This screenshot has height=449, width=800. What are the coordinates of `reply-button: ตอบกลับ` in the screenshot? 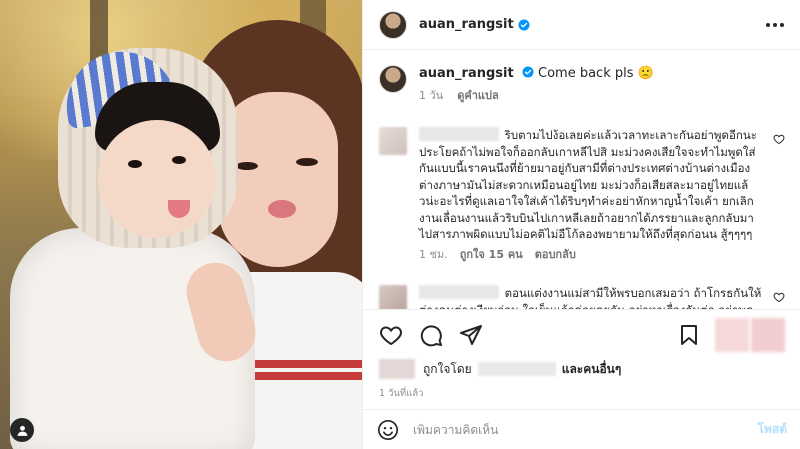 It's located at (555, 255).